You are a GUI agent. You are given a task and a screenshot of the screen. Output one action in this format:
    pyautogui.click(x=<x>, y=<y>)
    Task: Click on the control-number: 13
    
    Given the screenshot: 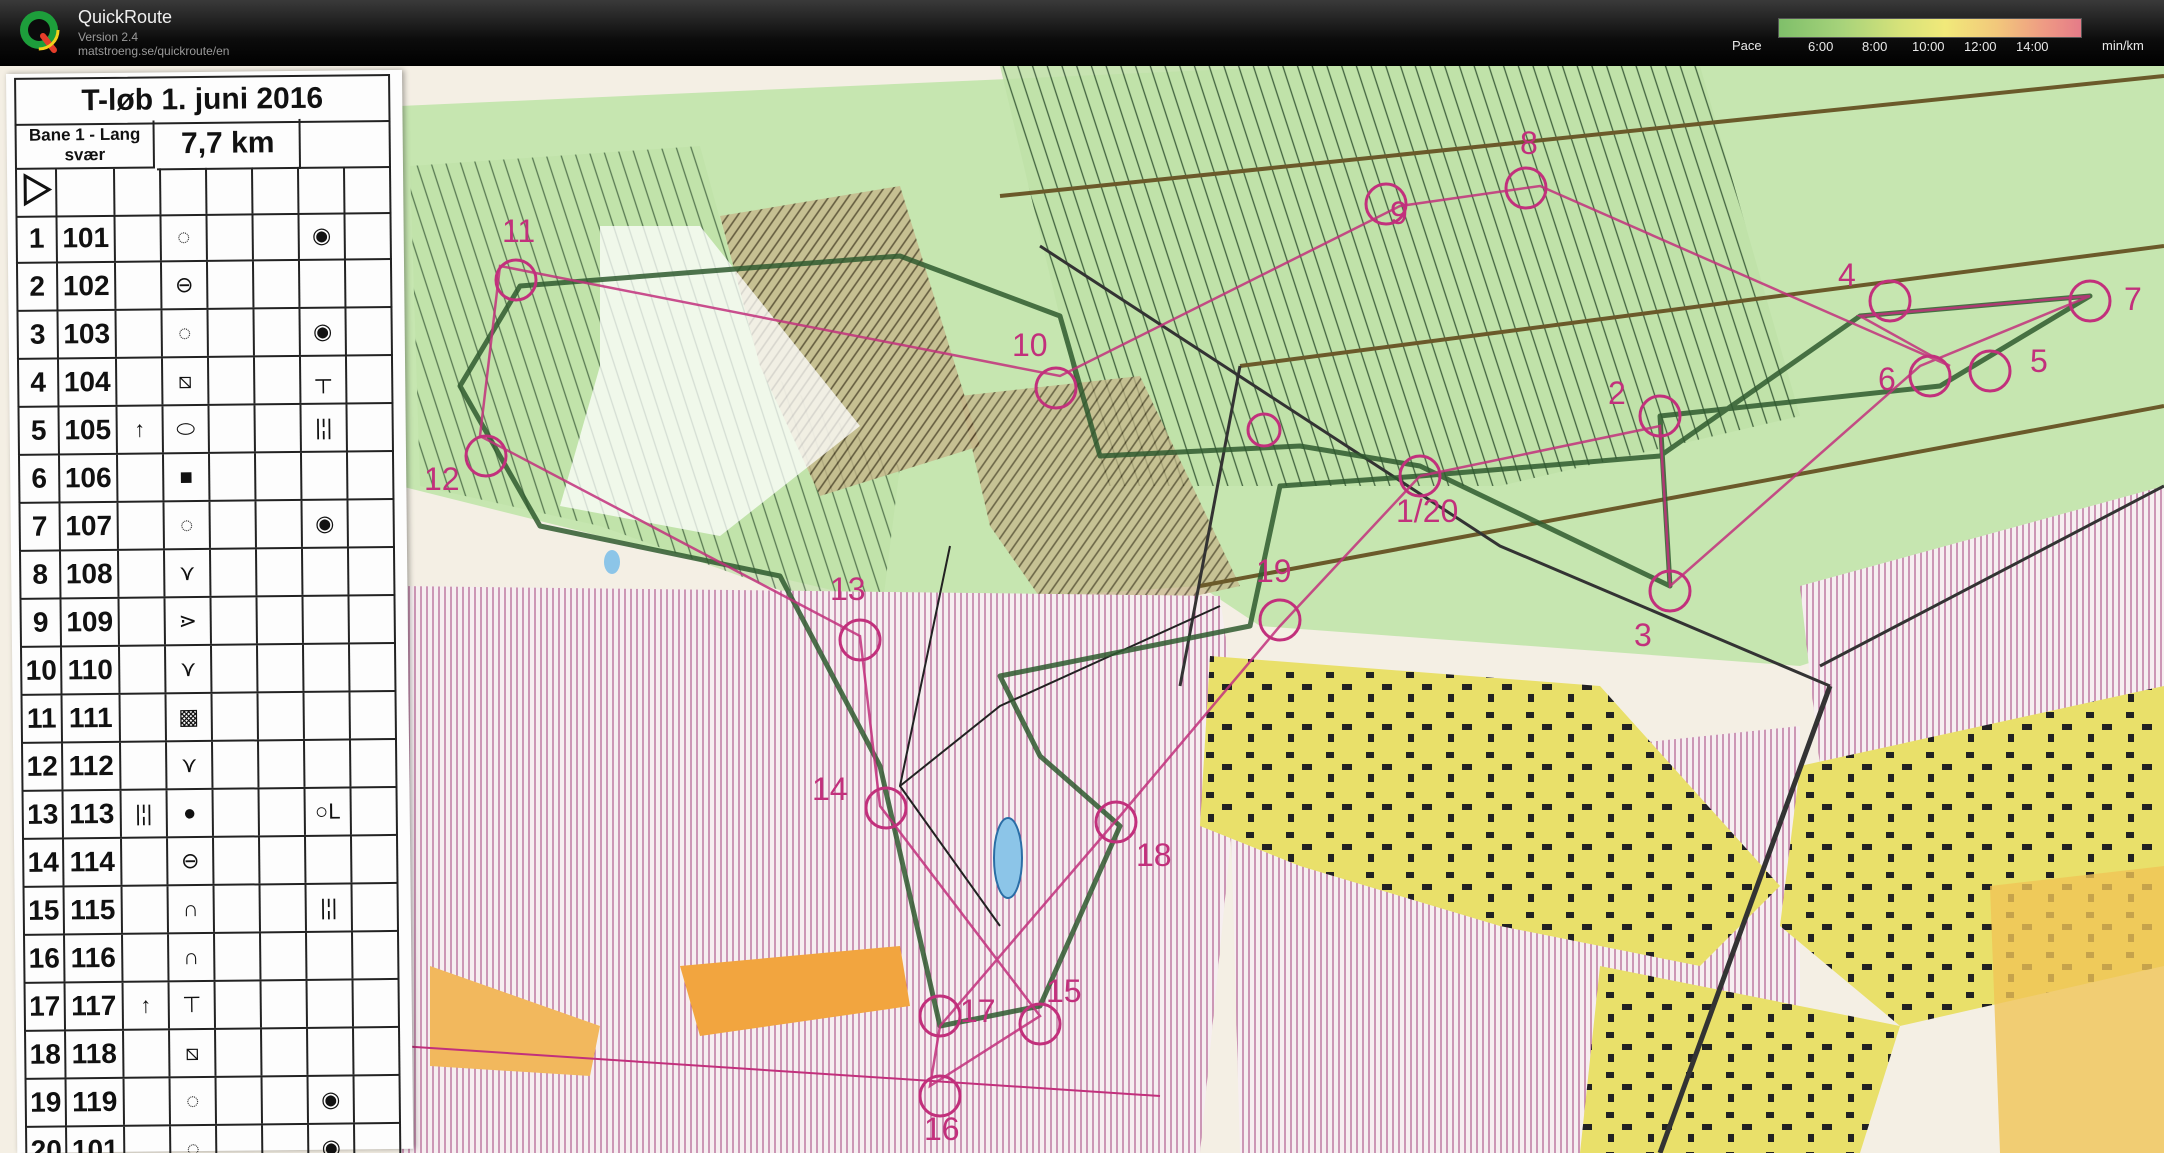 What is the action you would take?
    pyautogui.click(x=43, y=814)
    